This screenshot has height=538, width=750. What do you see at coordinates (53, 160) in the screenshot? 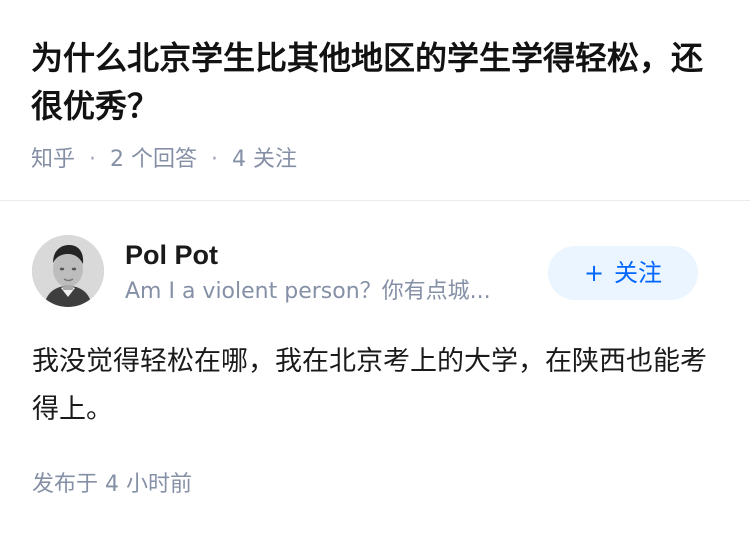
I see `source-label: 知乎` at bounding box center [53, 160].